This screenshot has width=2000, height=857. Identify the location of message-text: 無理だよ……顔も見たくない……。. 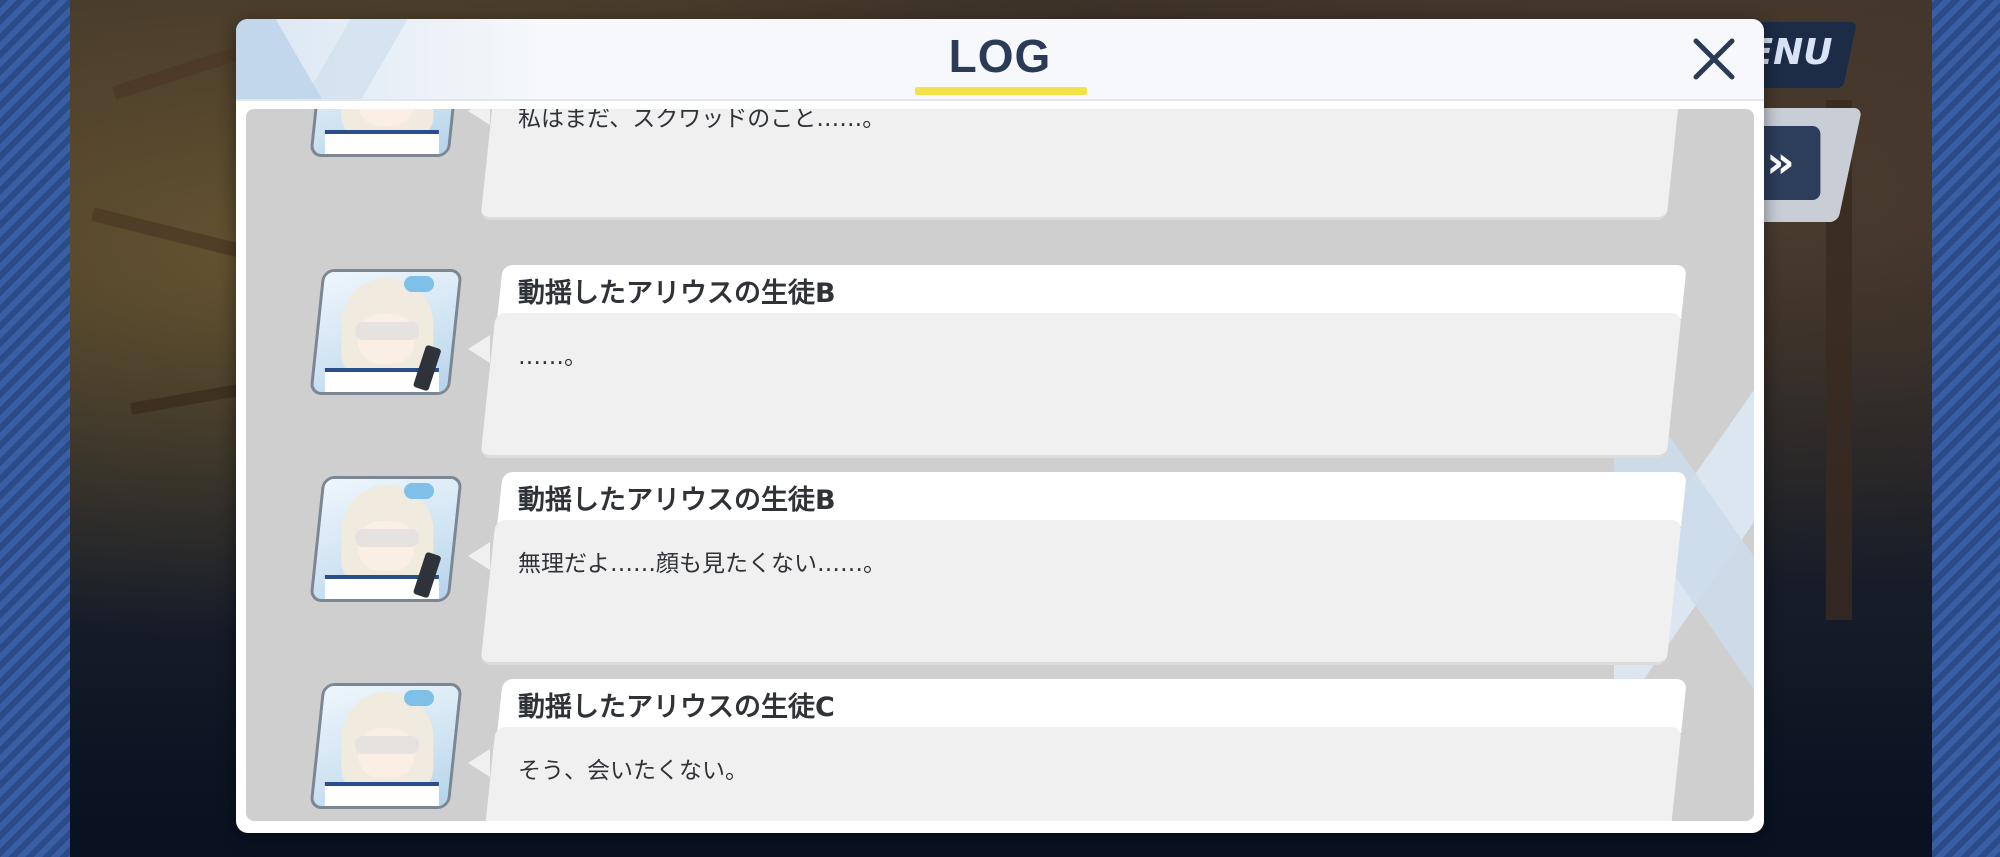
(702, 564).